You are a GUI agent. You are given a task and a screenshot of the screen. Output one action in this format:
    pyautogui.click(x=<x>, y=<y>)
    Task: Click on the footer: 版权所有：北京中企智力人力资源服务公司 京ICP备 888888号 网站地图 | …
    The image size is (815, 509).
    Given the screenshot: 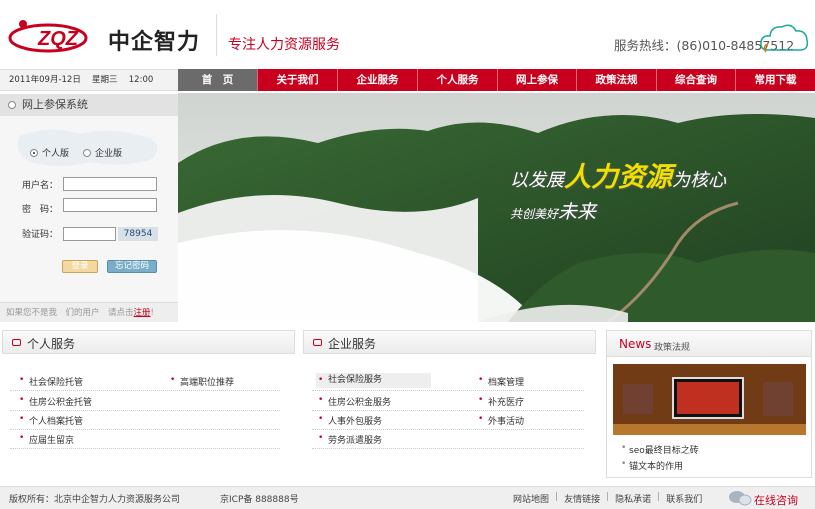 What is the action you would take?
    pyautogui.click(x=407, y=497)
    